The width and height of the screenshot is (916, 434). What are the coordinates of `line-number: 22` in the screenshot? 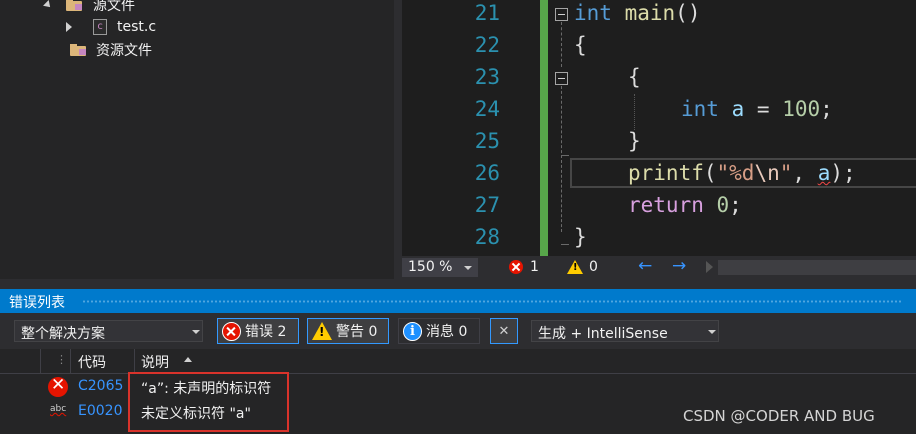 It's located at (487, 45).